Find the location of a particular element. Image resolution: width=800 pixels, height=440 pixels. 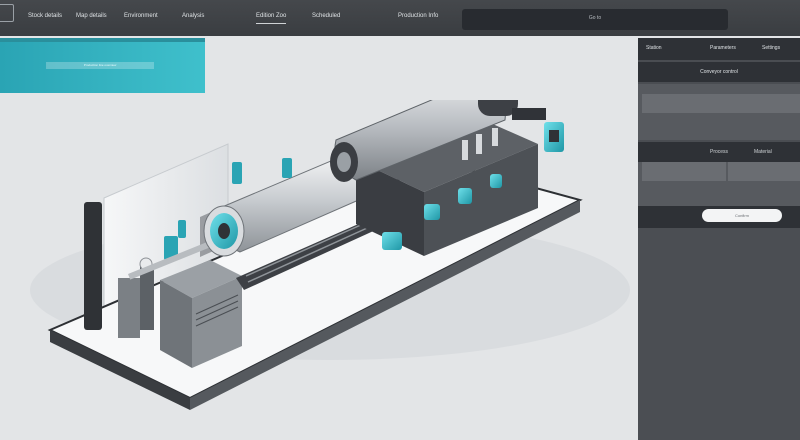

banner-strip is located at coordinates (102, 40).